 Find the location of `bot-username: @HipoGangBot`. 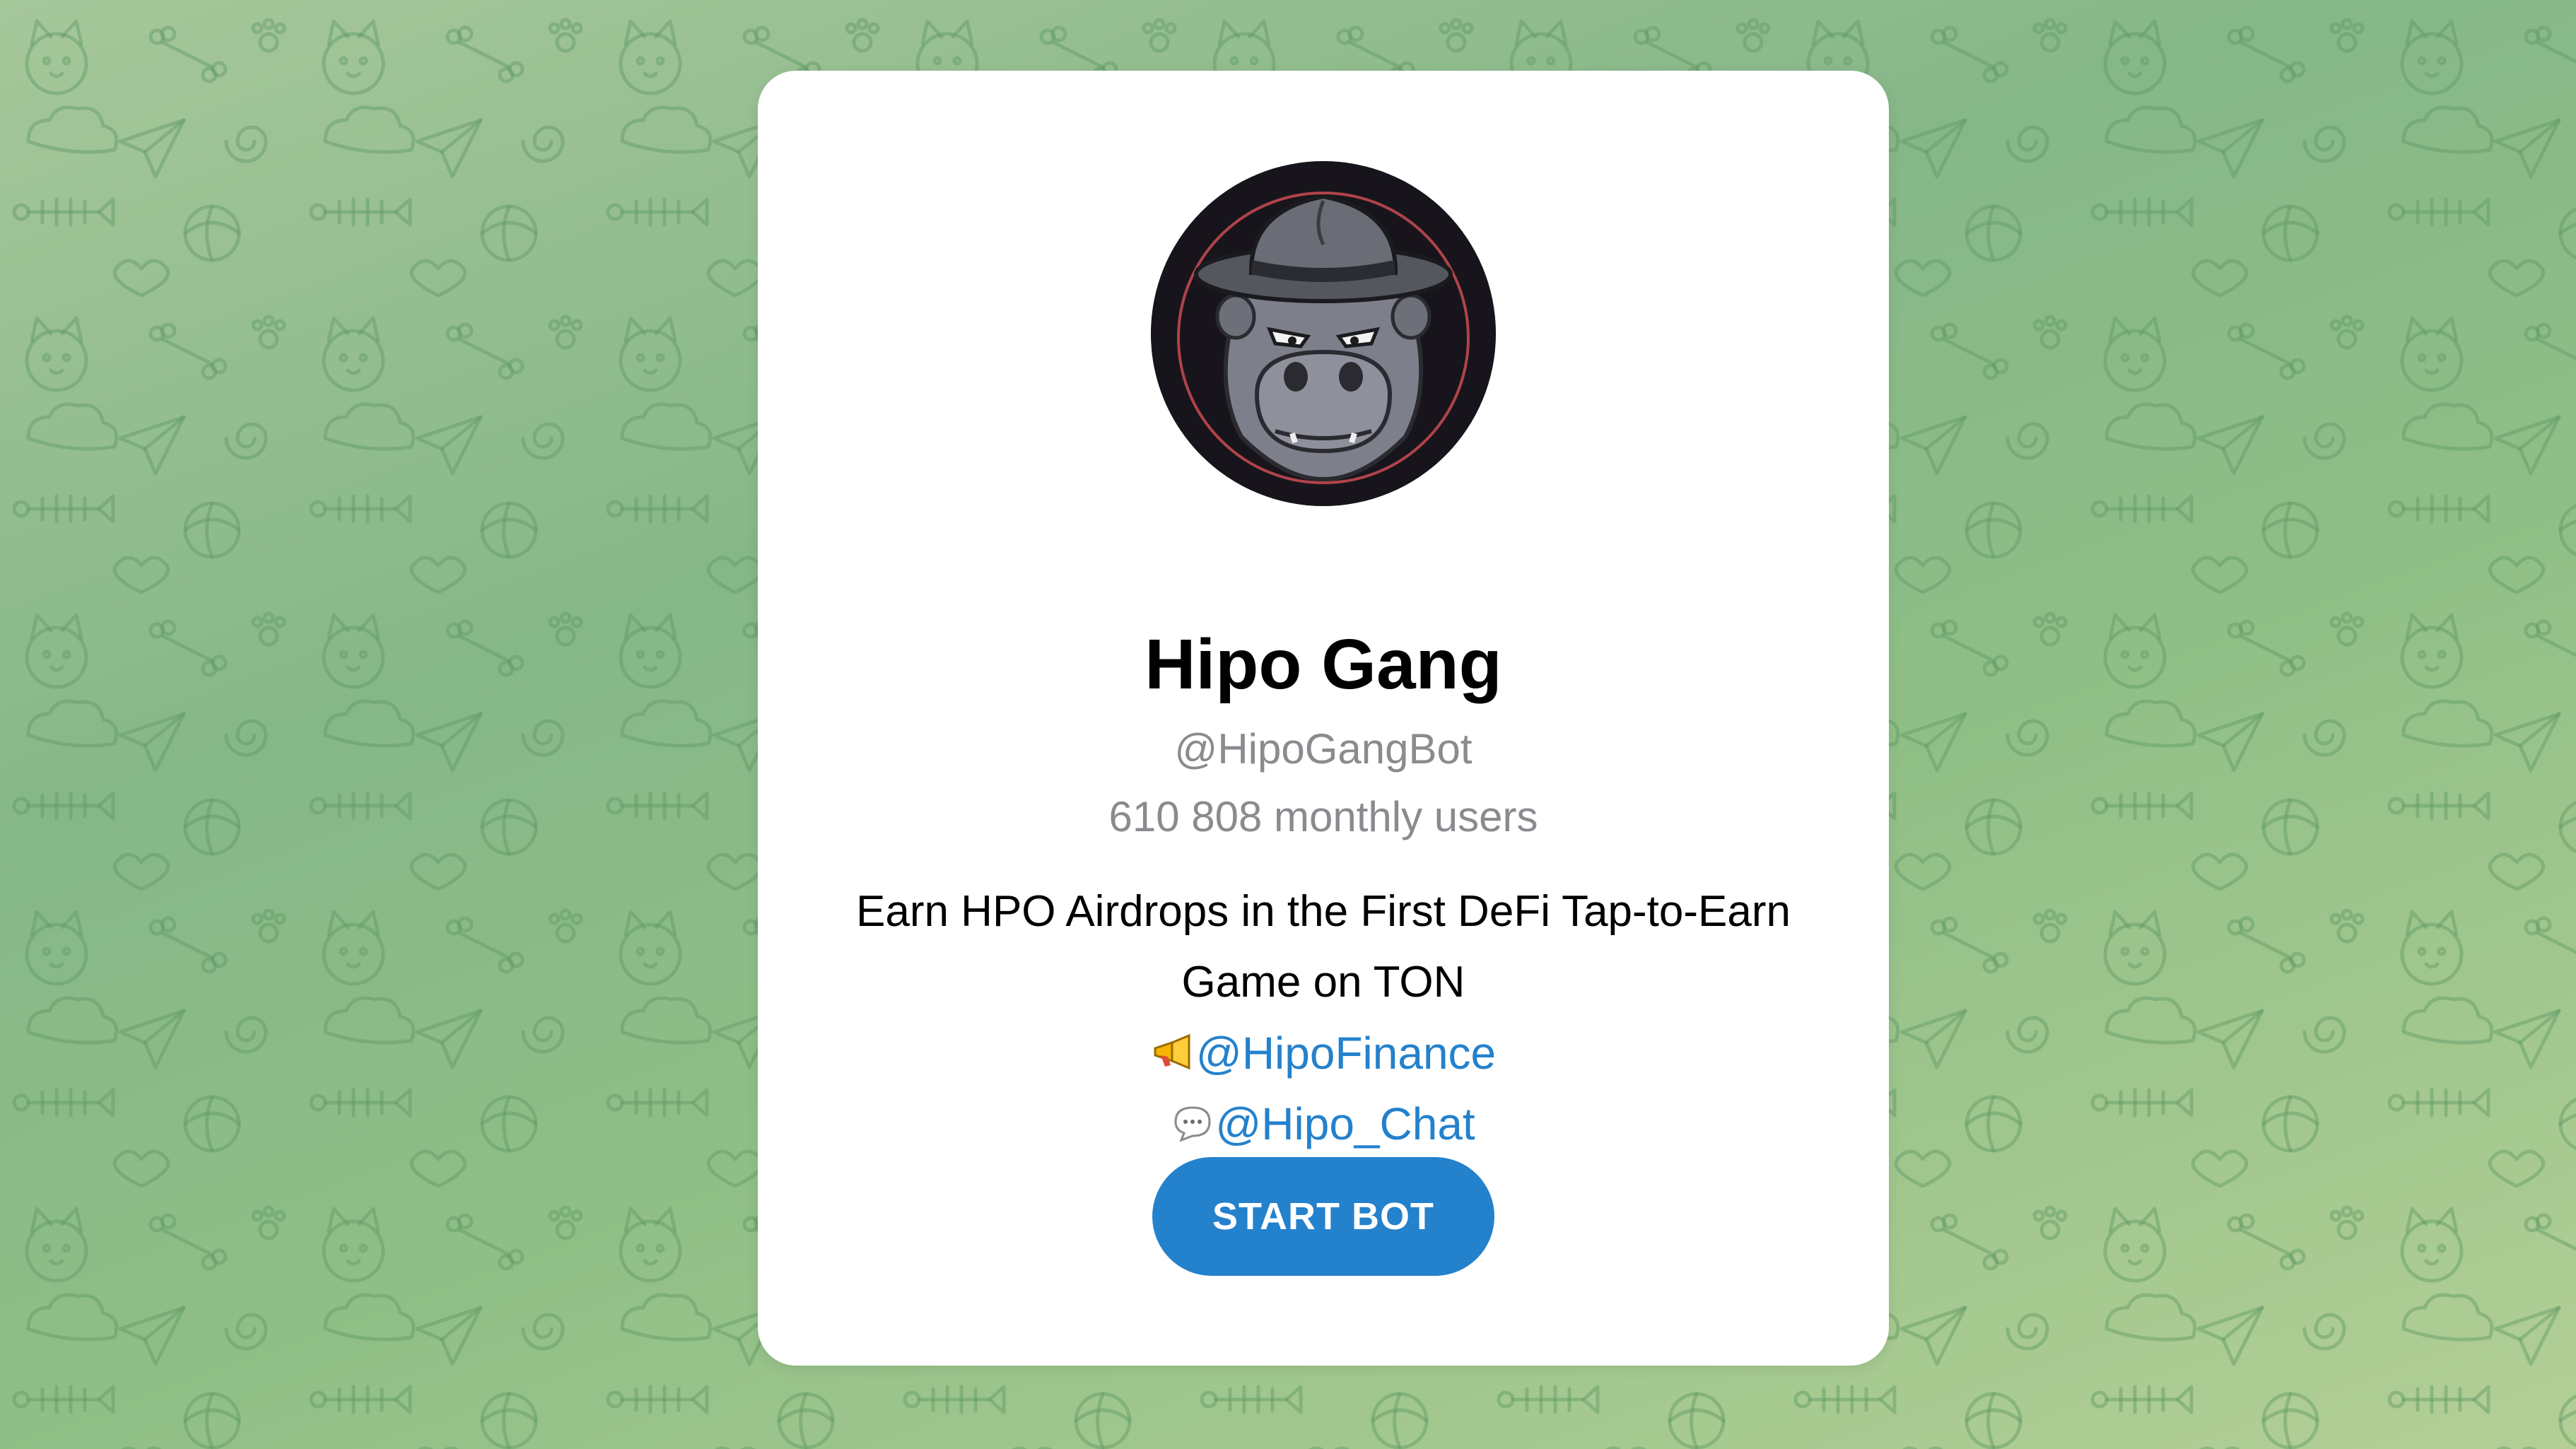

bot-username: @HipoGangBot is located at coordinates (1324, 749).